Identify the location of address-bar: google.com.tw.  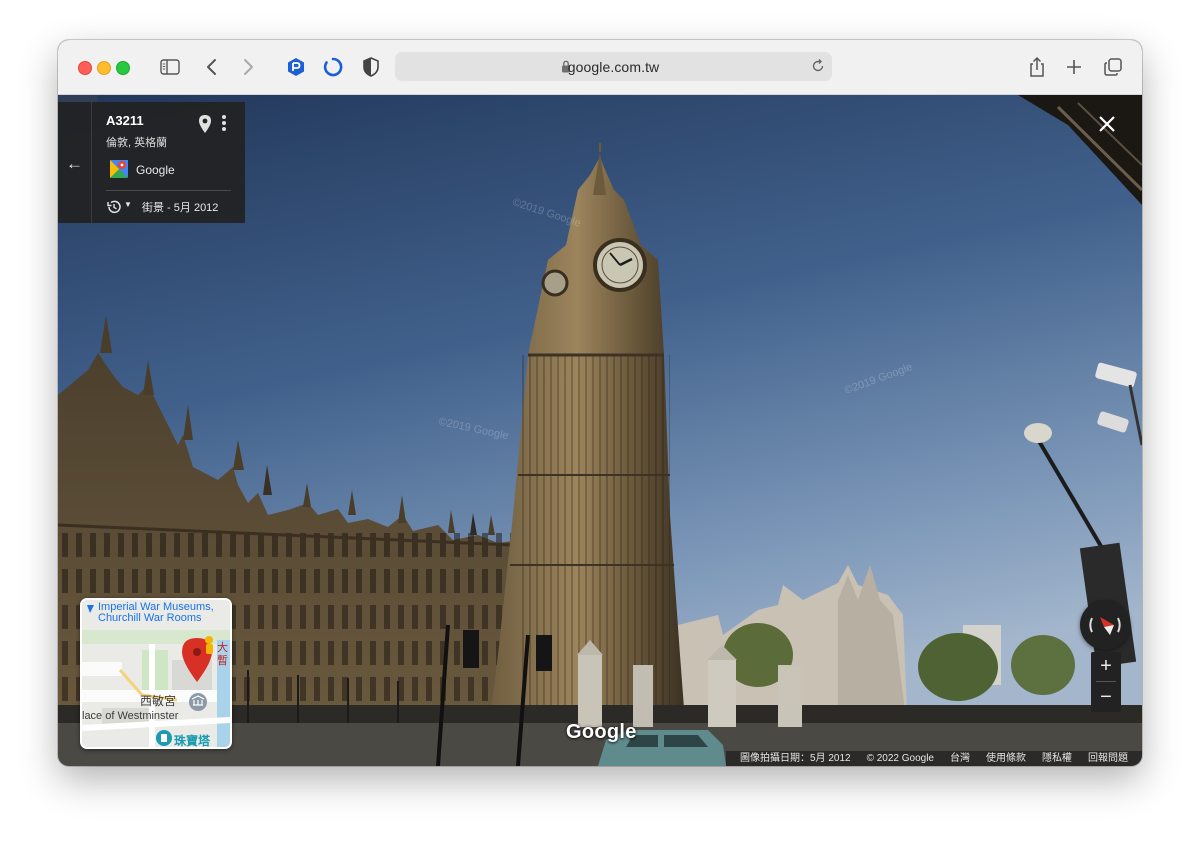
(613, 66).